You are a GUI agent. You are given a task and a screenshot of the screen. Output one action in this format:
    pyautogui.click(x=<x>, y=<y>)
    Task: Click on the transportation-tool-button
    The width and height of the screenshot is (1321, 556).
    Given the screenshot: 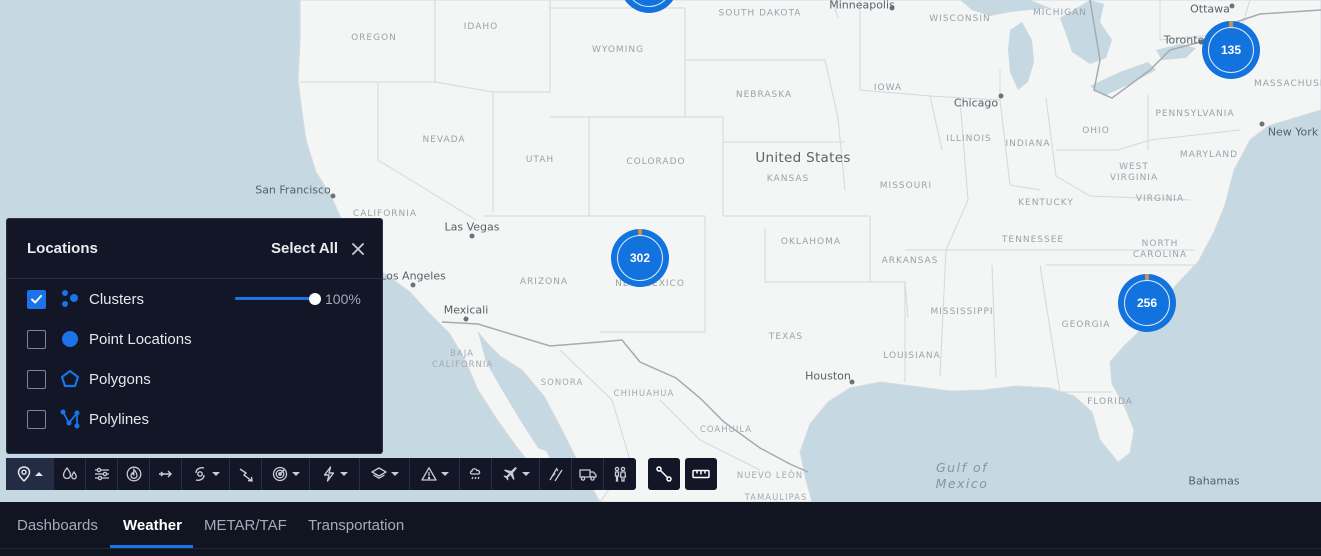 What is the action you would take?
    pyautogui.click(x=588, y=474)
    